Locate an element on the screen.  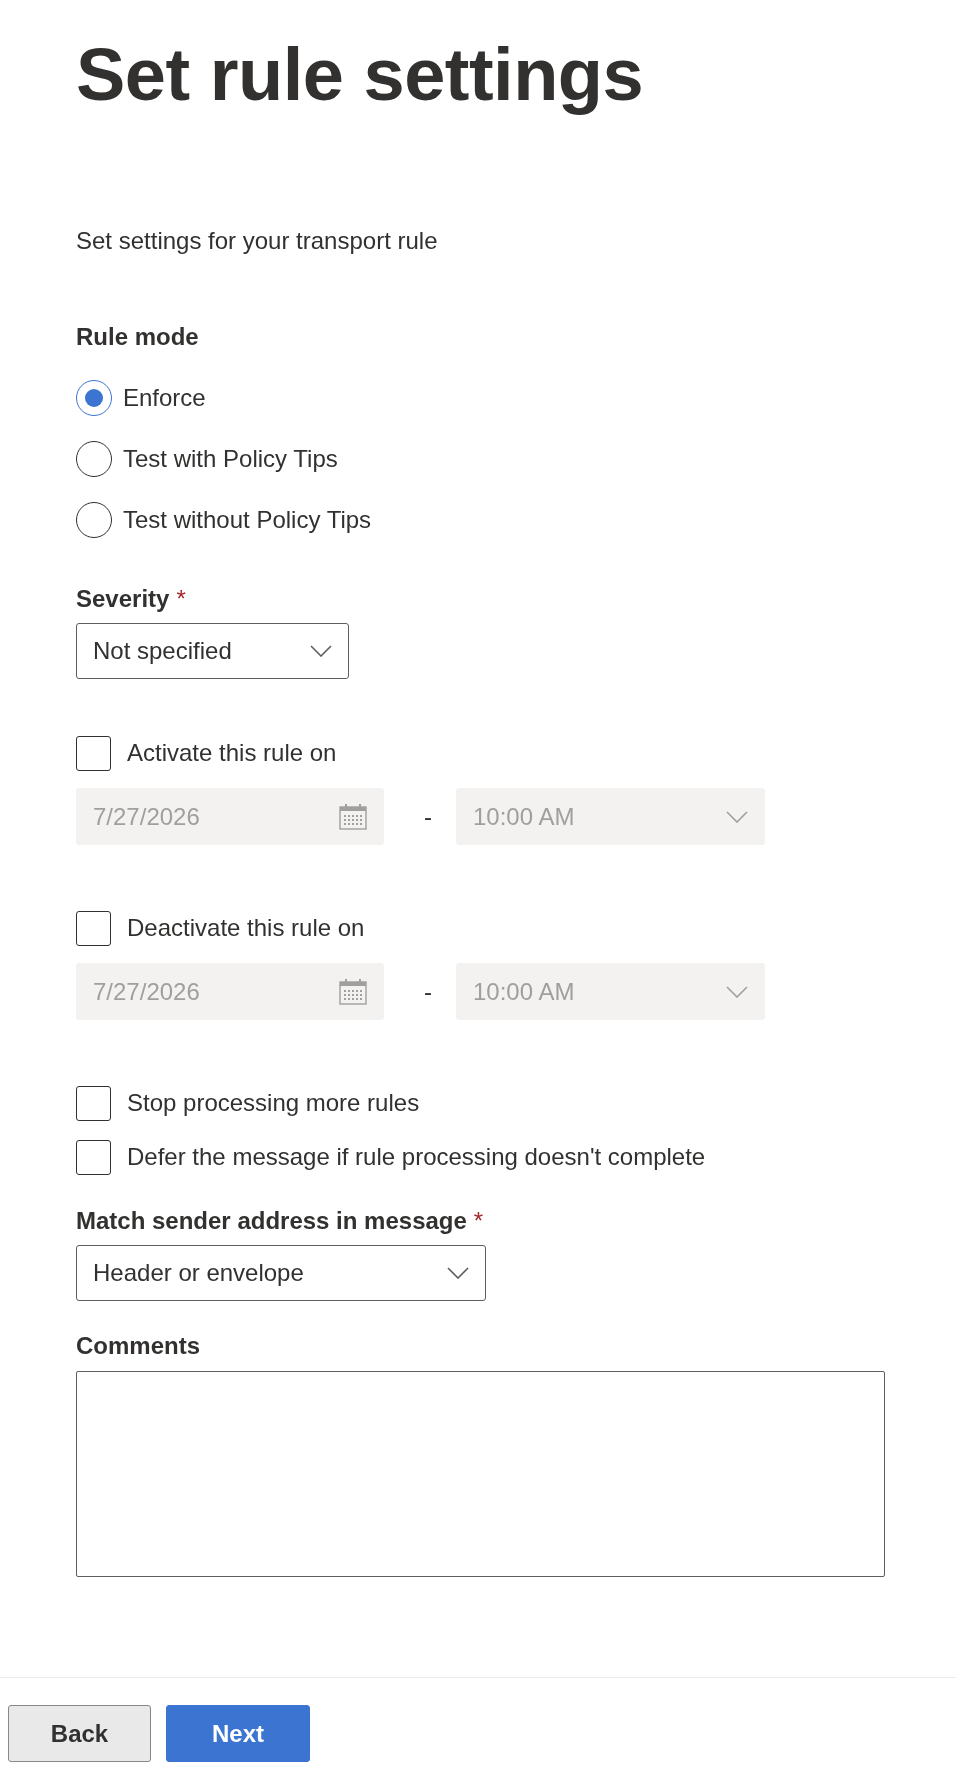
radio-label: Test with Policy Tips is located at coordinates (230, 459).